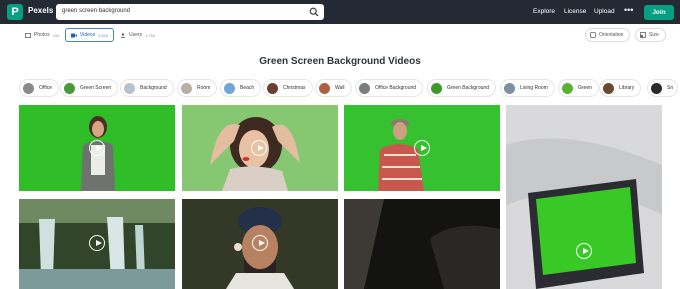  I want to click on tab-photos: Photos 10K, so click(41, 35).